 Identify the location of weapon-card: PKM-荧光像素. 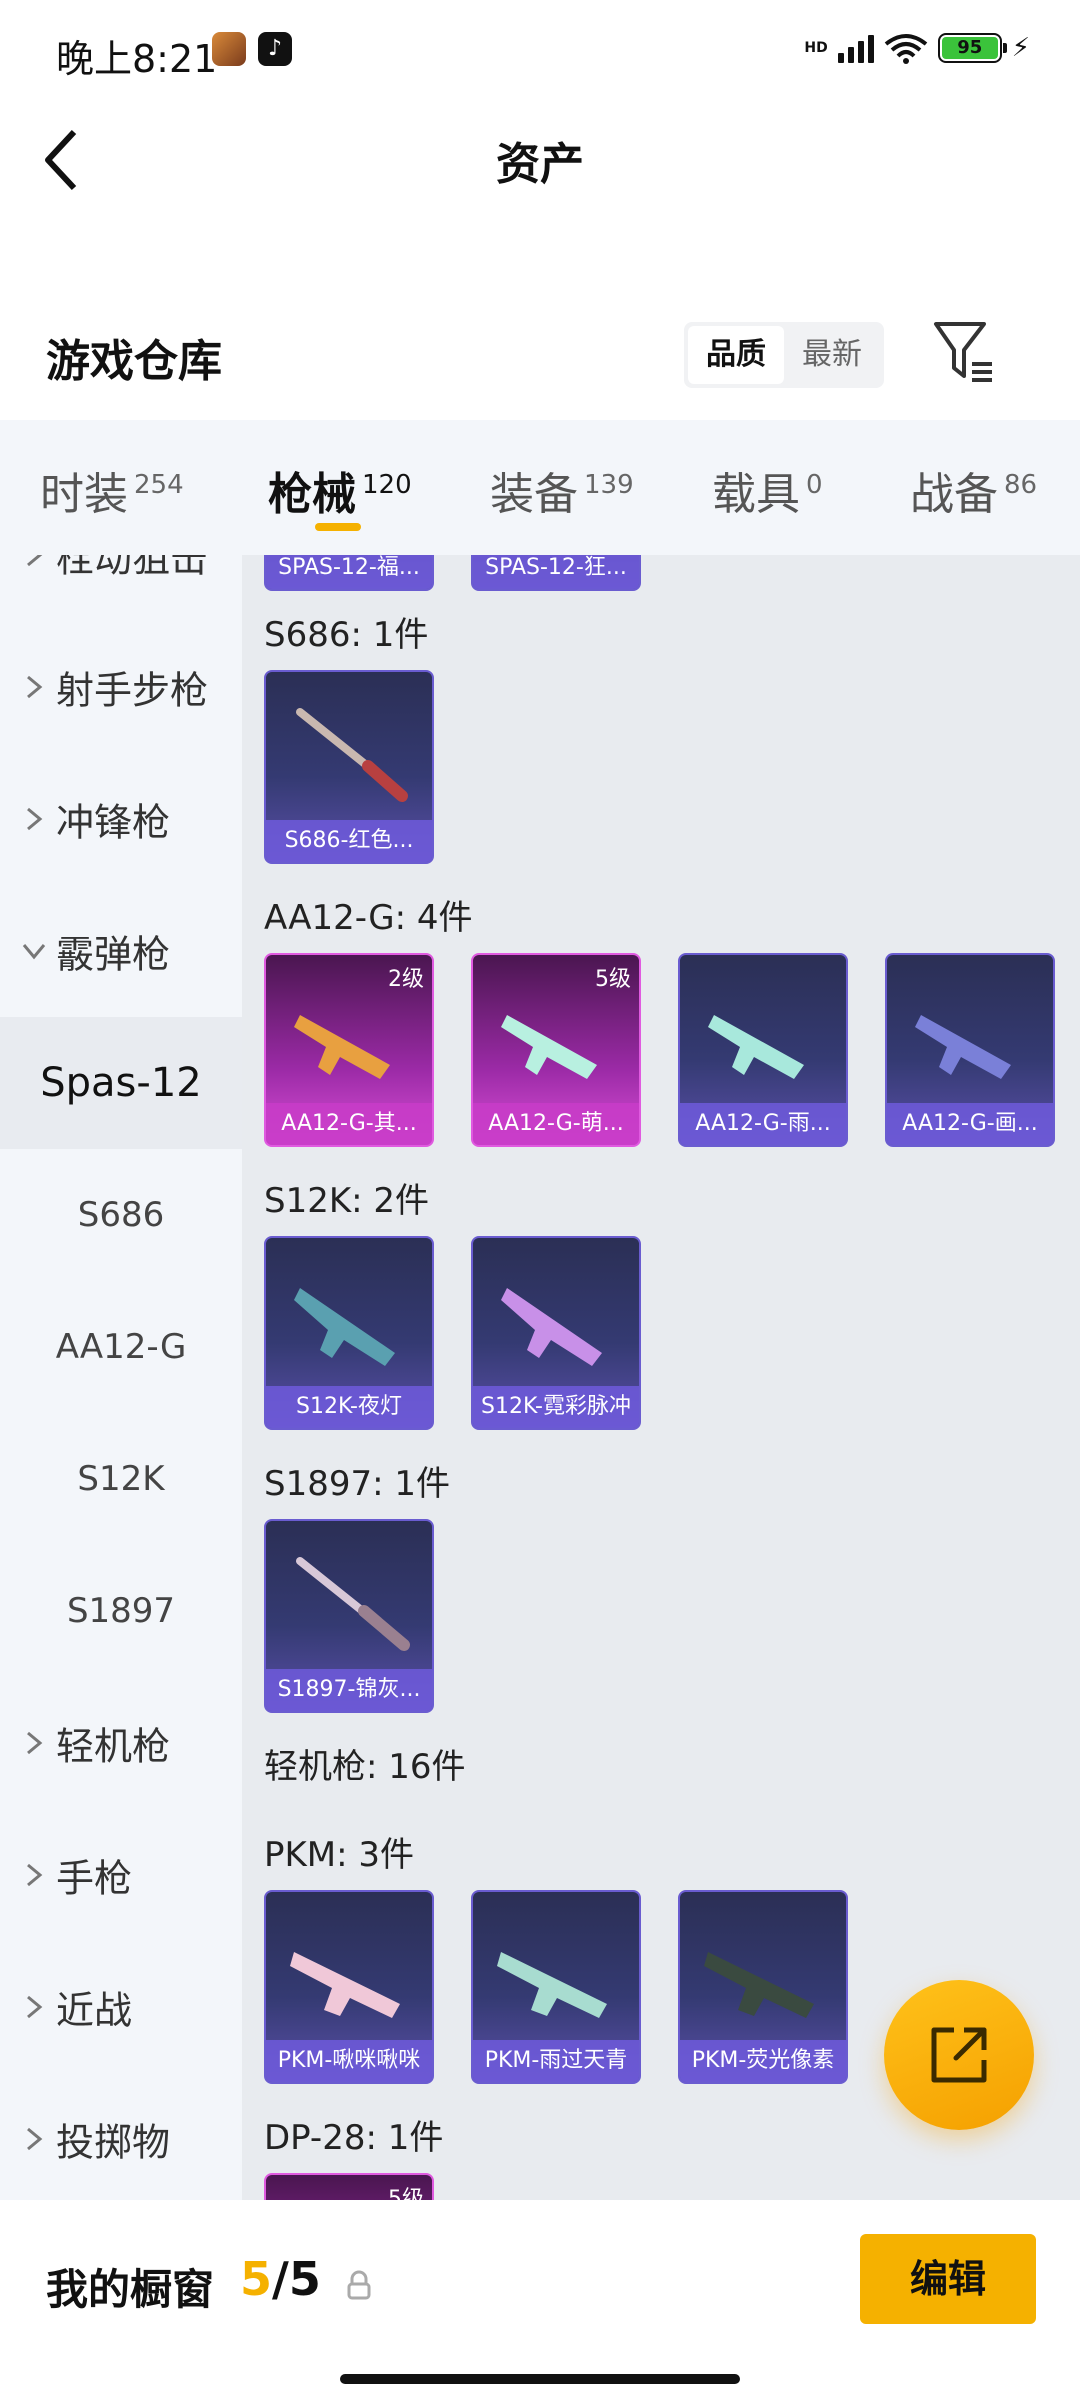
(763, 1987).